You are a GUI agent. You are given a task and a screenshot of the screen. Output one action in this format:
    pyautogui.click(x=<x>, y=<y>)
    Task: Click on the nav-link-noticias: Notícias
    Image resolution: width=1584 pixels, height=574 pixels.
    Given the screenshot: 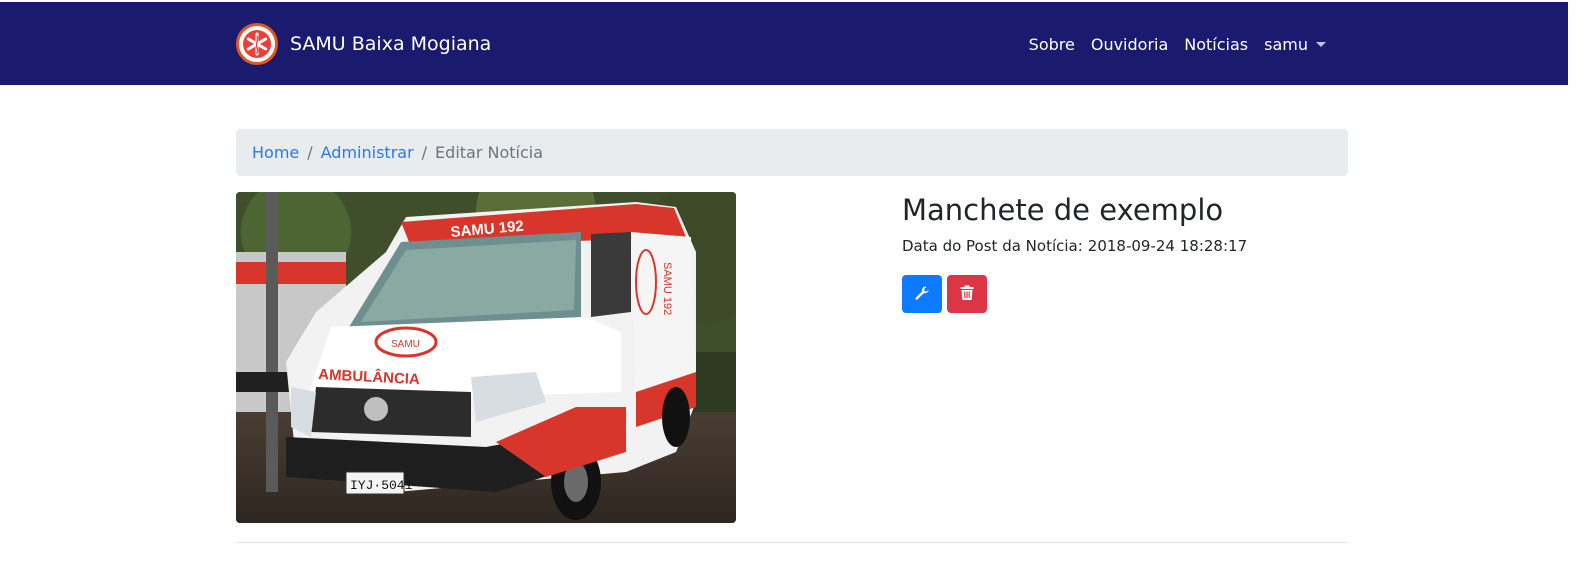 What is the action you would take?
    pyautogui.click(x=1216, y=44)
    